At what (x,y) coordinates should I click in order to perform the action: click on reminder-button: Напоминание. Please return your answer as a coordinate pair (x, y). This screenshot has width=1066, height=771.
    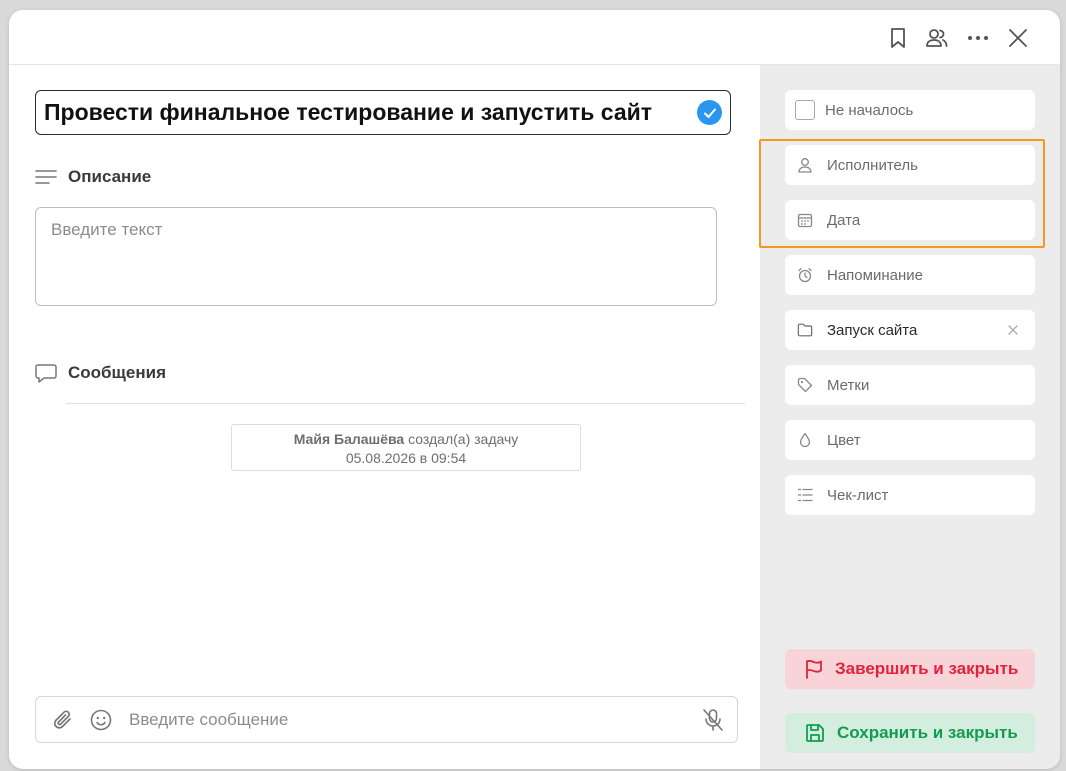
    Looking at the image, I should click on (910, 275).